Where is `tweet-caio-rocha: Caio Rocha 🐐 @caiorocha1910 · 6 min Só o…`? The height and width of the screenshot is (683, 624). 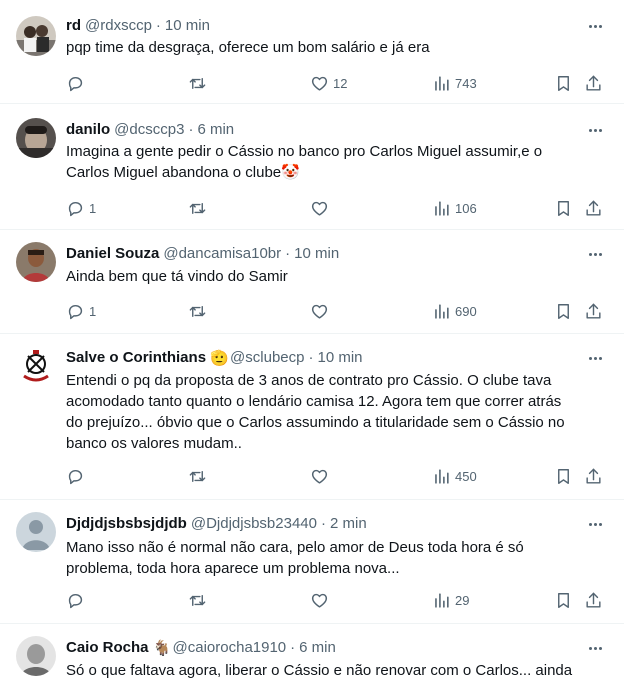 tweet-caio-rocha: Caio Rocha 🐐 @caiorocha1910 · 6 min Só o… is located at coordinates (312, 653).